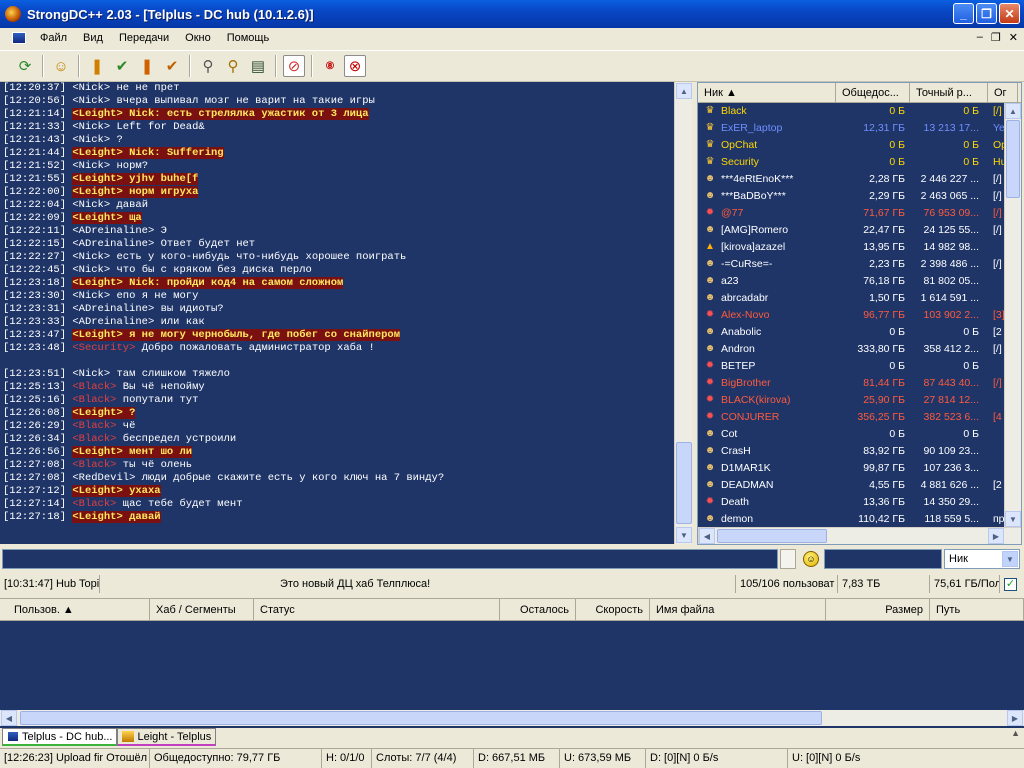 Image resolution: width=1024 pixels, height=768 pixels. Describe the element at coordinates (202, 609) in the screenshot. I see `col-hub-segments: Хаб / Сегменты` at that location.